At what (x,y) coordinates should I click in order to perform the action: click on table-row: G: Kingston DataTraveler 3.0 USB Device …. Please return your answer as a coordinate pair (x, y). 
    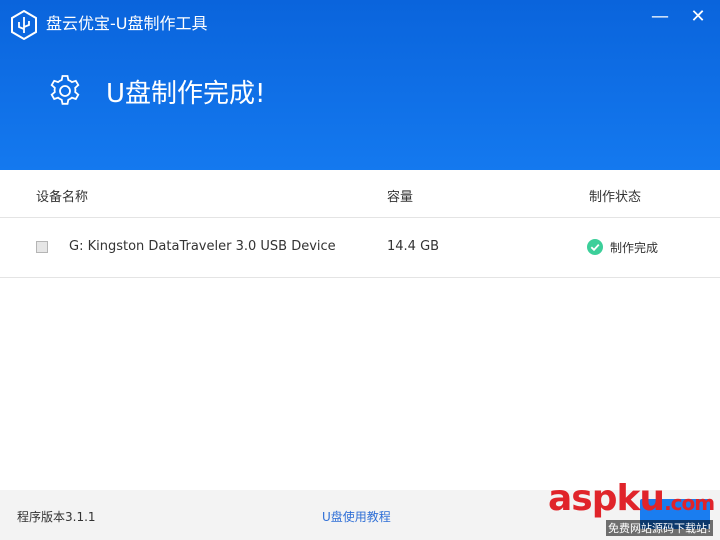
    Looking at the image, I should click on (360, 248).